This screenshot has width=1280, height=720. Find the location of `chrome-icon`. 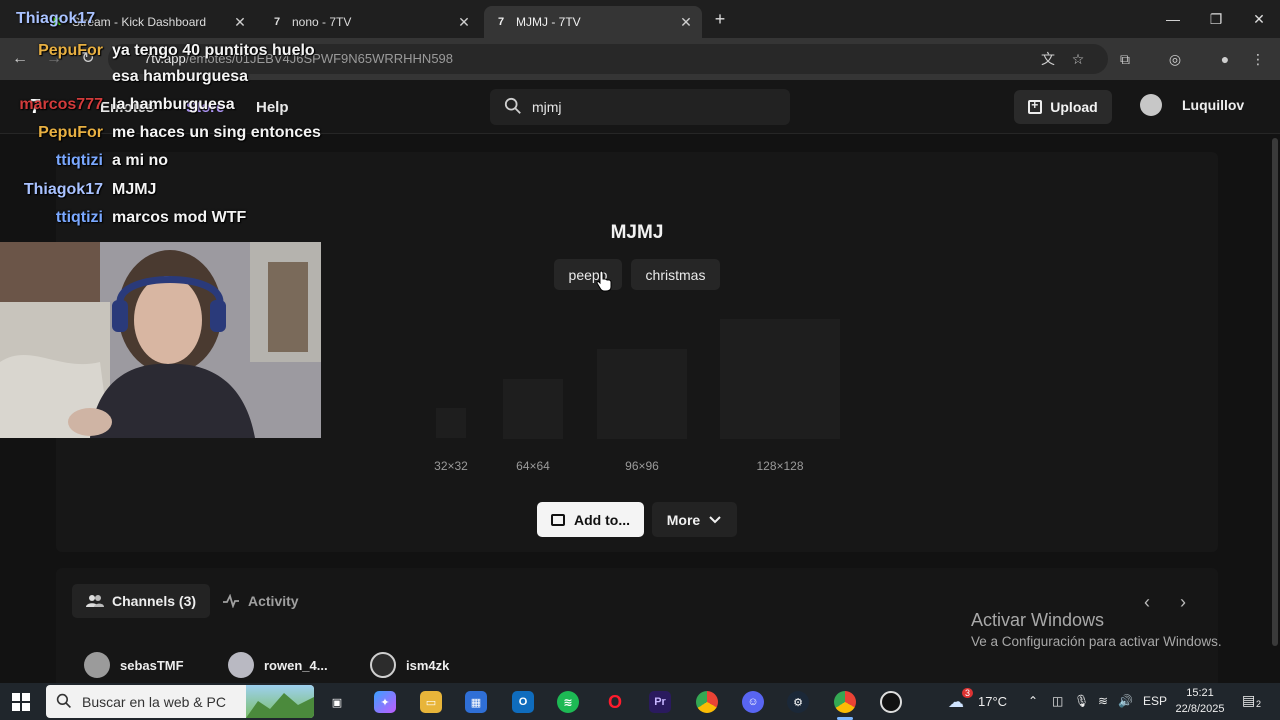

chrome-icon is located at coordinates (707, 702).